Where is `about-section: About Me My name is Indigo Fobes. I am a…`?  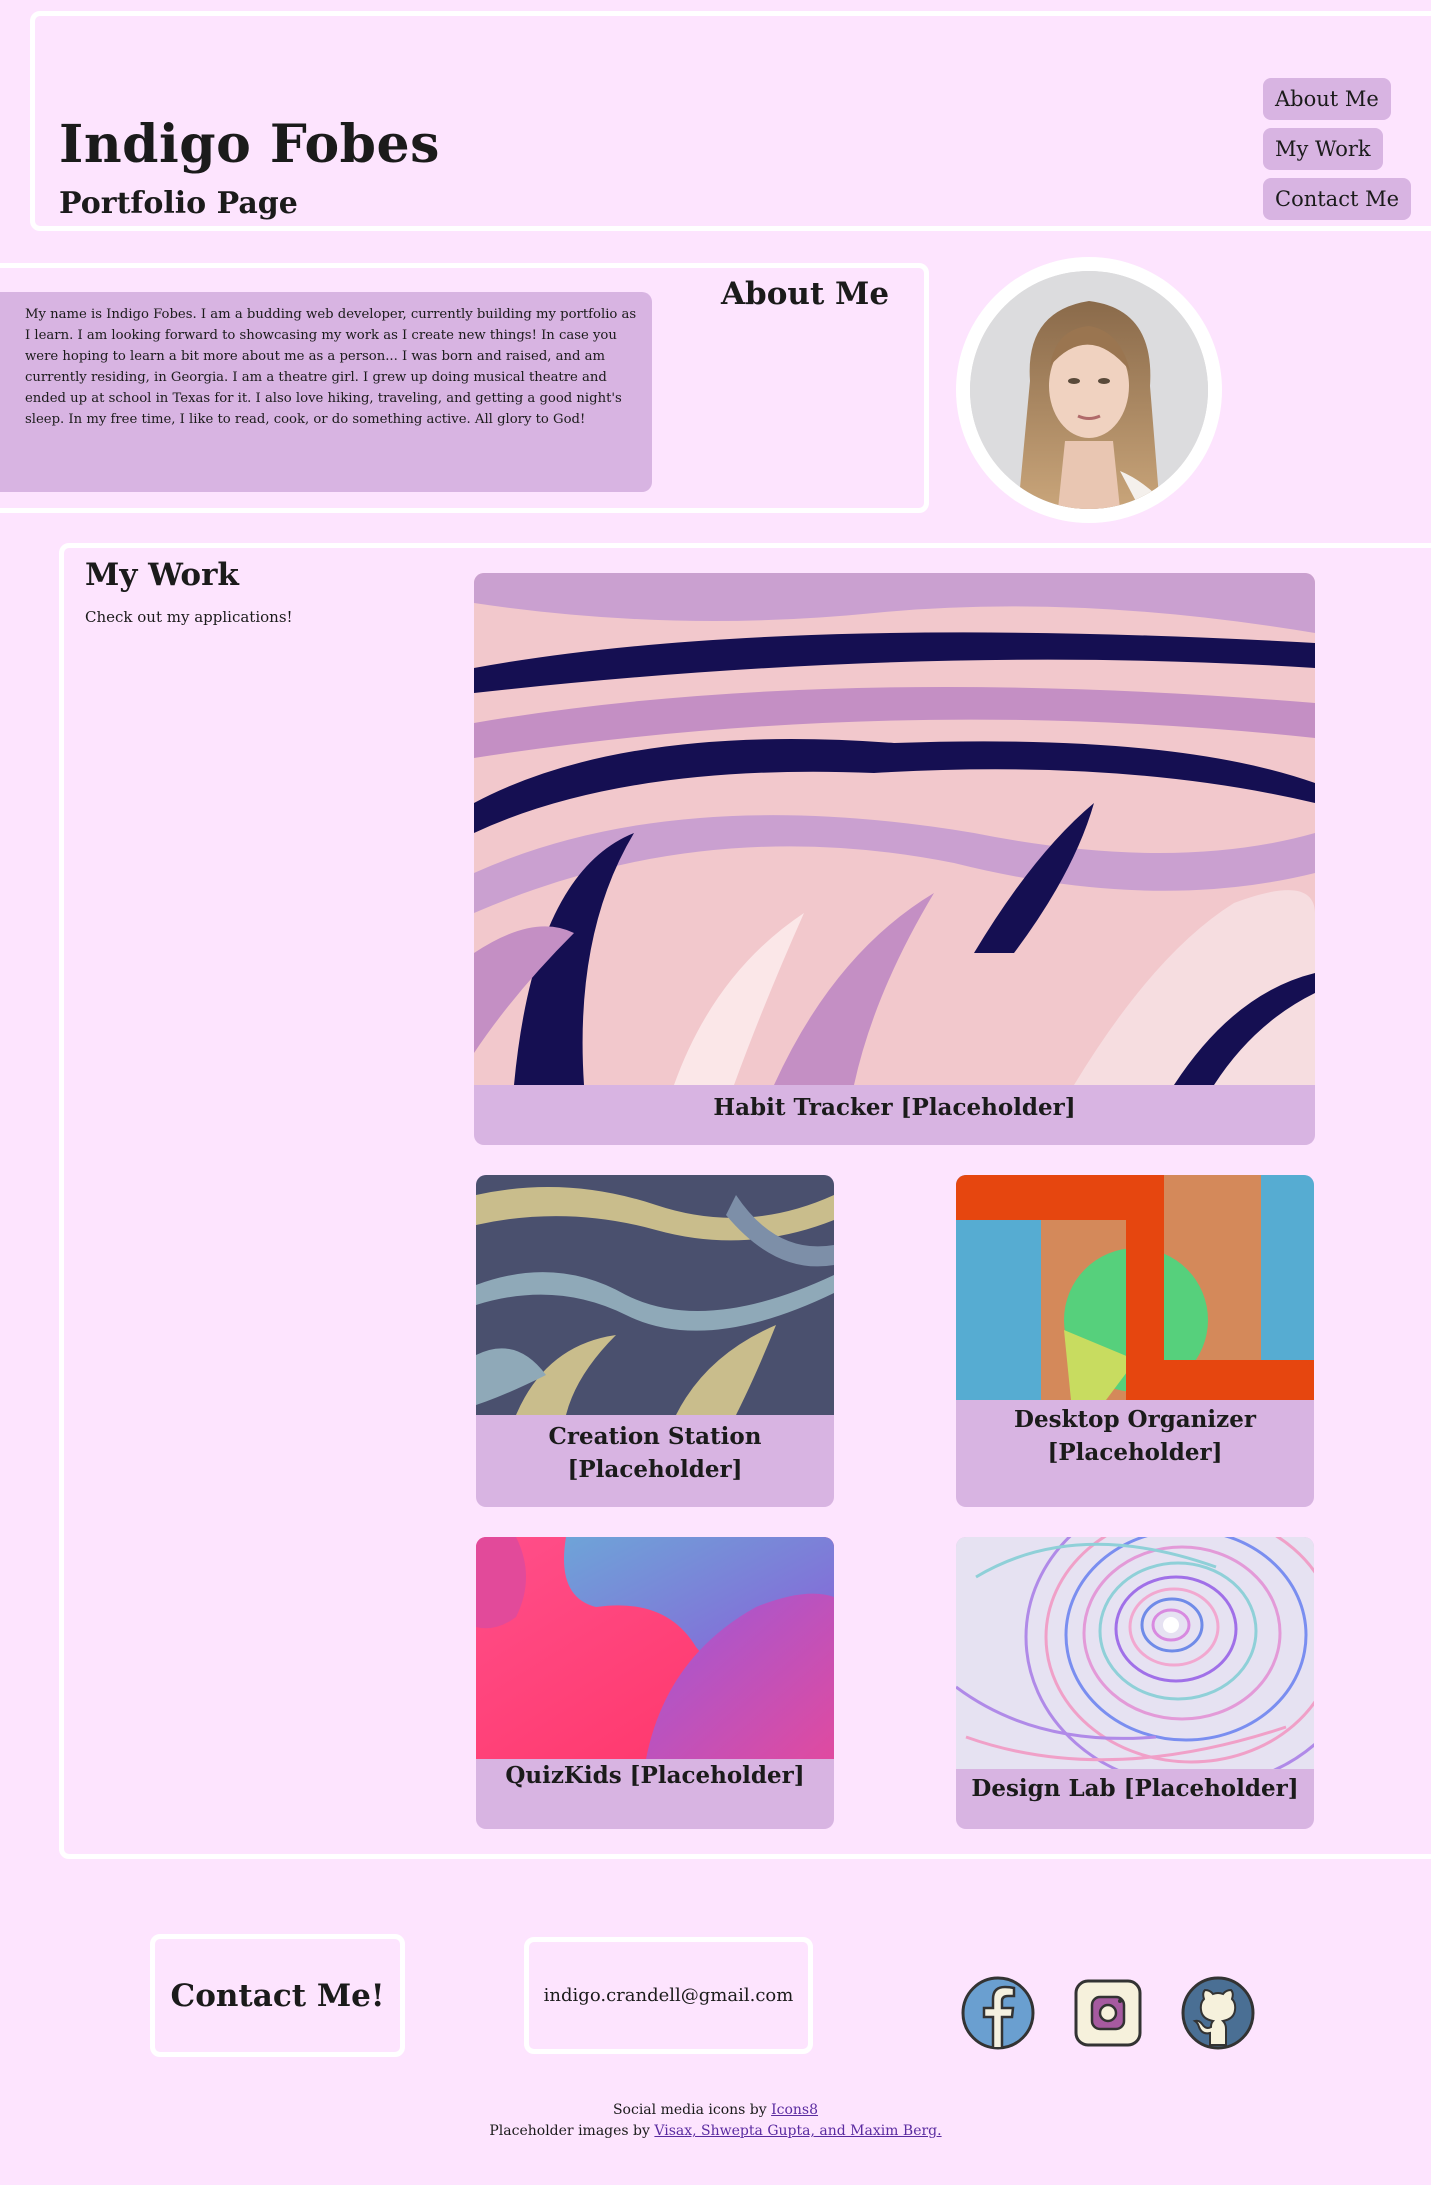
about-section: About Me My name is Indigo Fobes. I am a… is located at coordinates (464, 388).